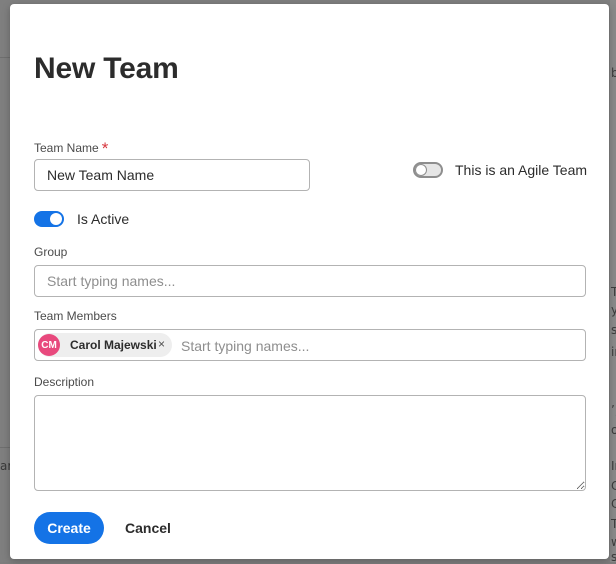  What do you see at coordinates (105, 148) in the screenshot?
I see `required-indicator: *` at bounding box center [105, 148].